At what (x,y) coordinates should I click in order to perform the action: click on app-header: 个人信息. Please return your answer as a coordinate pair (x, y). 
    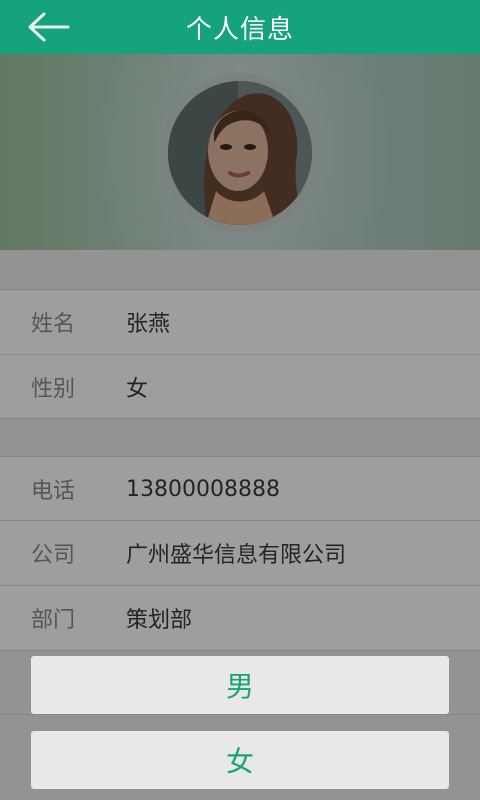
    Looking at the image, I should click on (240, 27).